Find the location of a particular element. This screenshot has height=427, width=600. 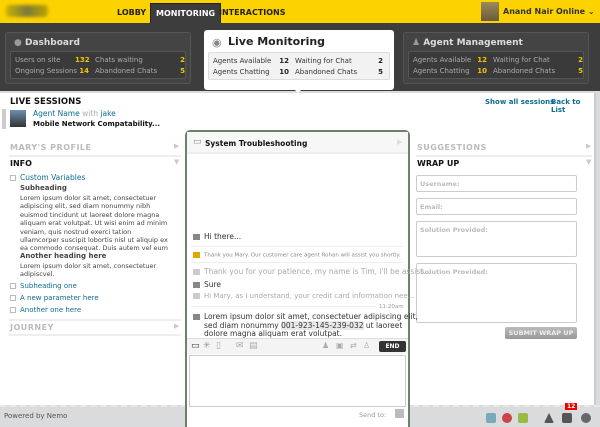

tab-interactions: INTERACTIONS is located at coordinates (252, 13).